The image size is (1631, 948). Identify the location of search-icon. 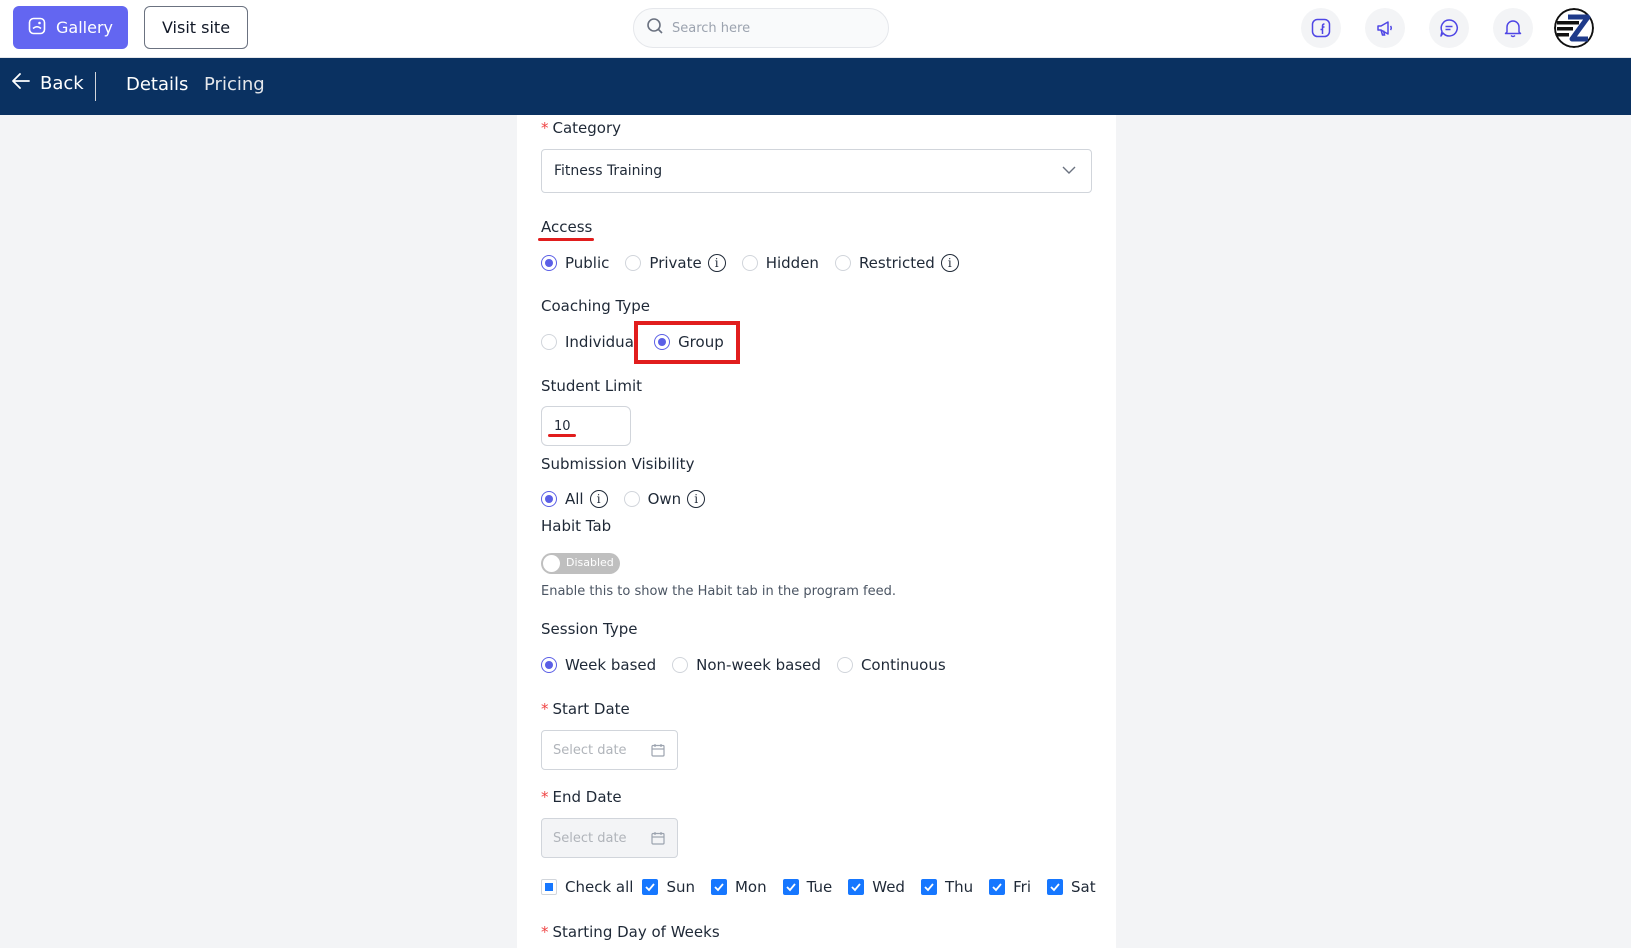
(655, 28).